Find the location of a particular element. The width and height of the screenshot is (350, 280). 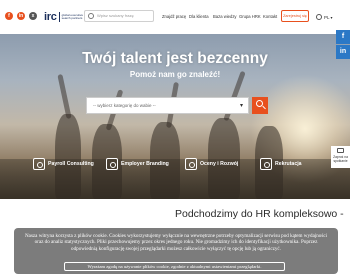

search-placeholder: Wpisz szukany frazę is located at coordinates (115, 15).